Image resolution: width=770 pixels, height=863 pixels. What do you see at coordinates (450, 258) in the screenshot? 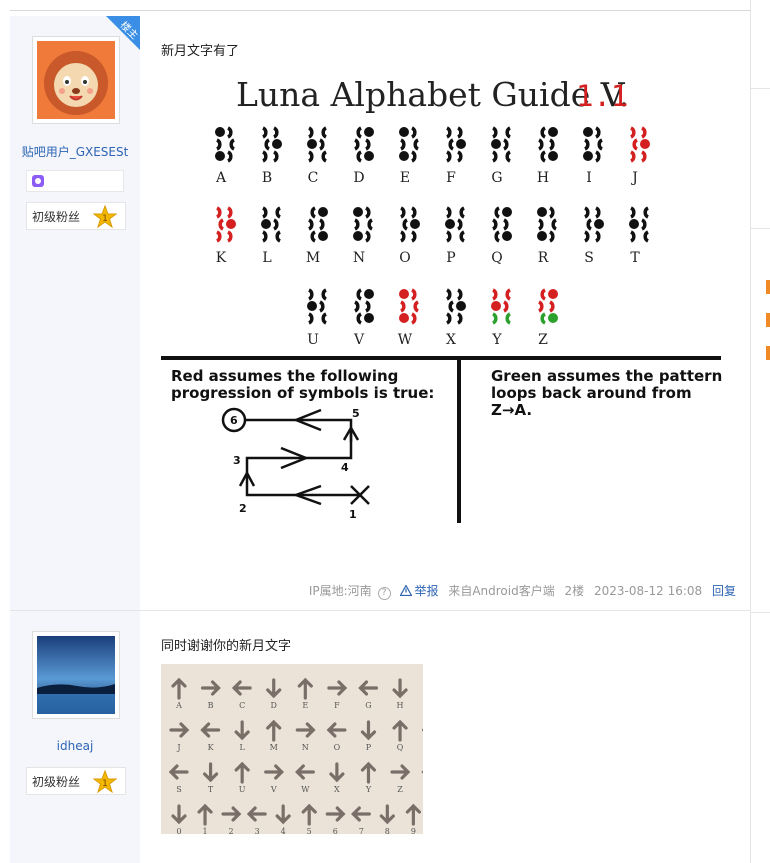
I see `luna-letter-label: P` at bounding box center [450, 258].